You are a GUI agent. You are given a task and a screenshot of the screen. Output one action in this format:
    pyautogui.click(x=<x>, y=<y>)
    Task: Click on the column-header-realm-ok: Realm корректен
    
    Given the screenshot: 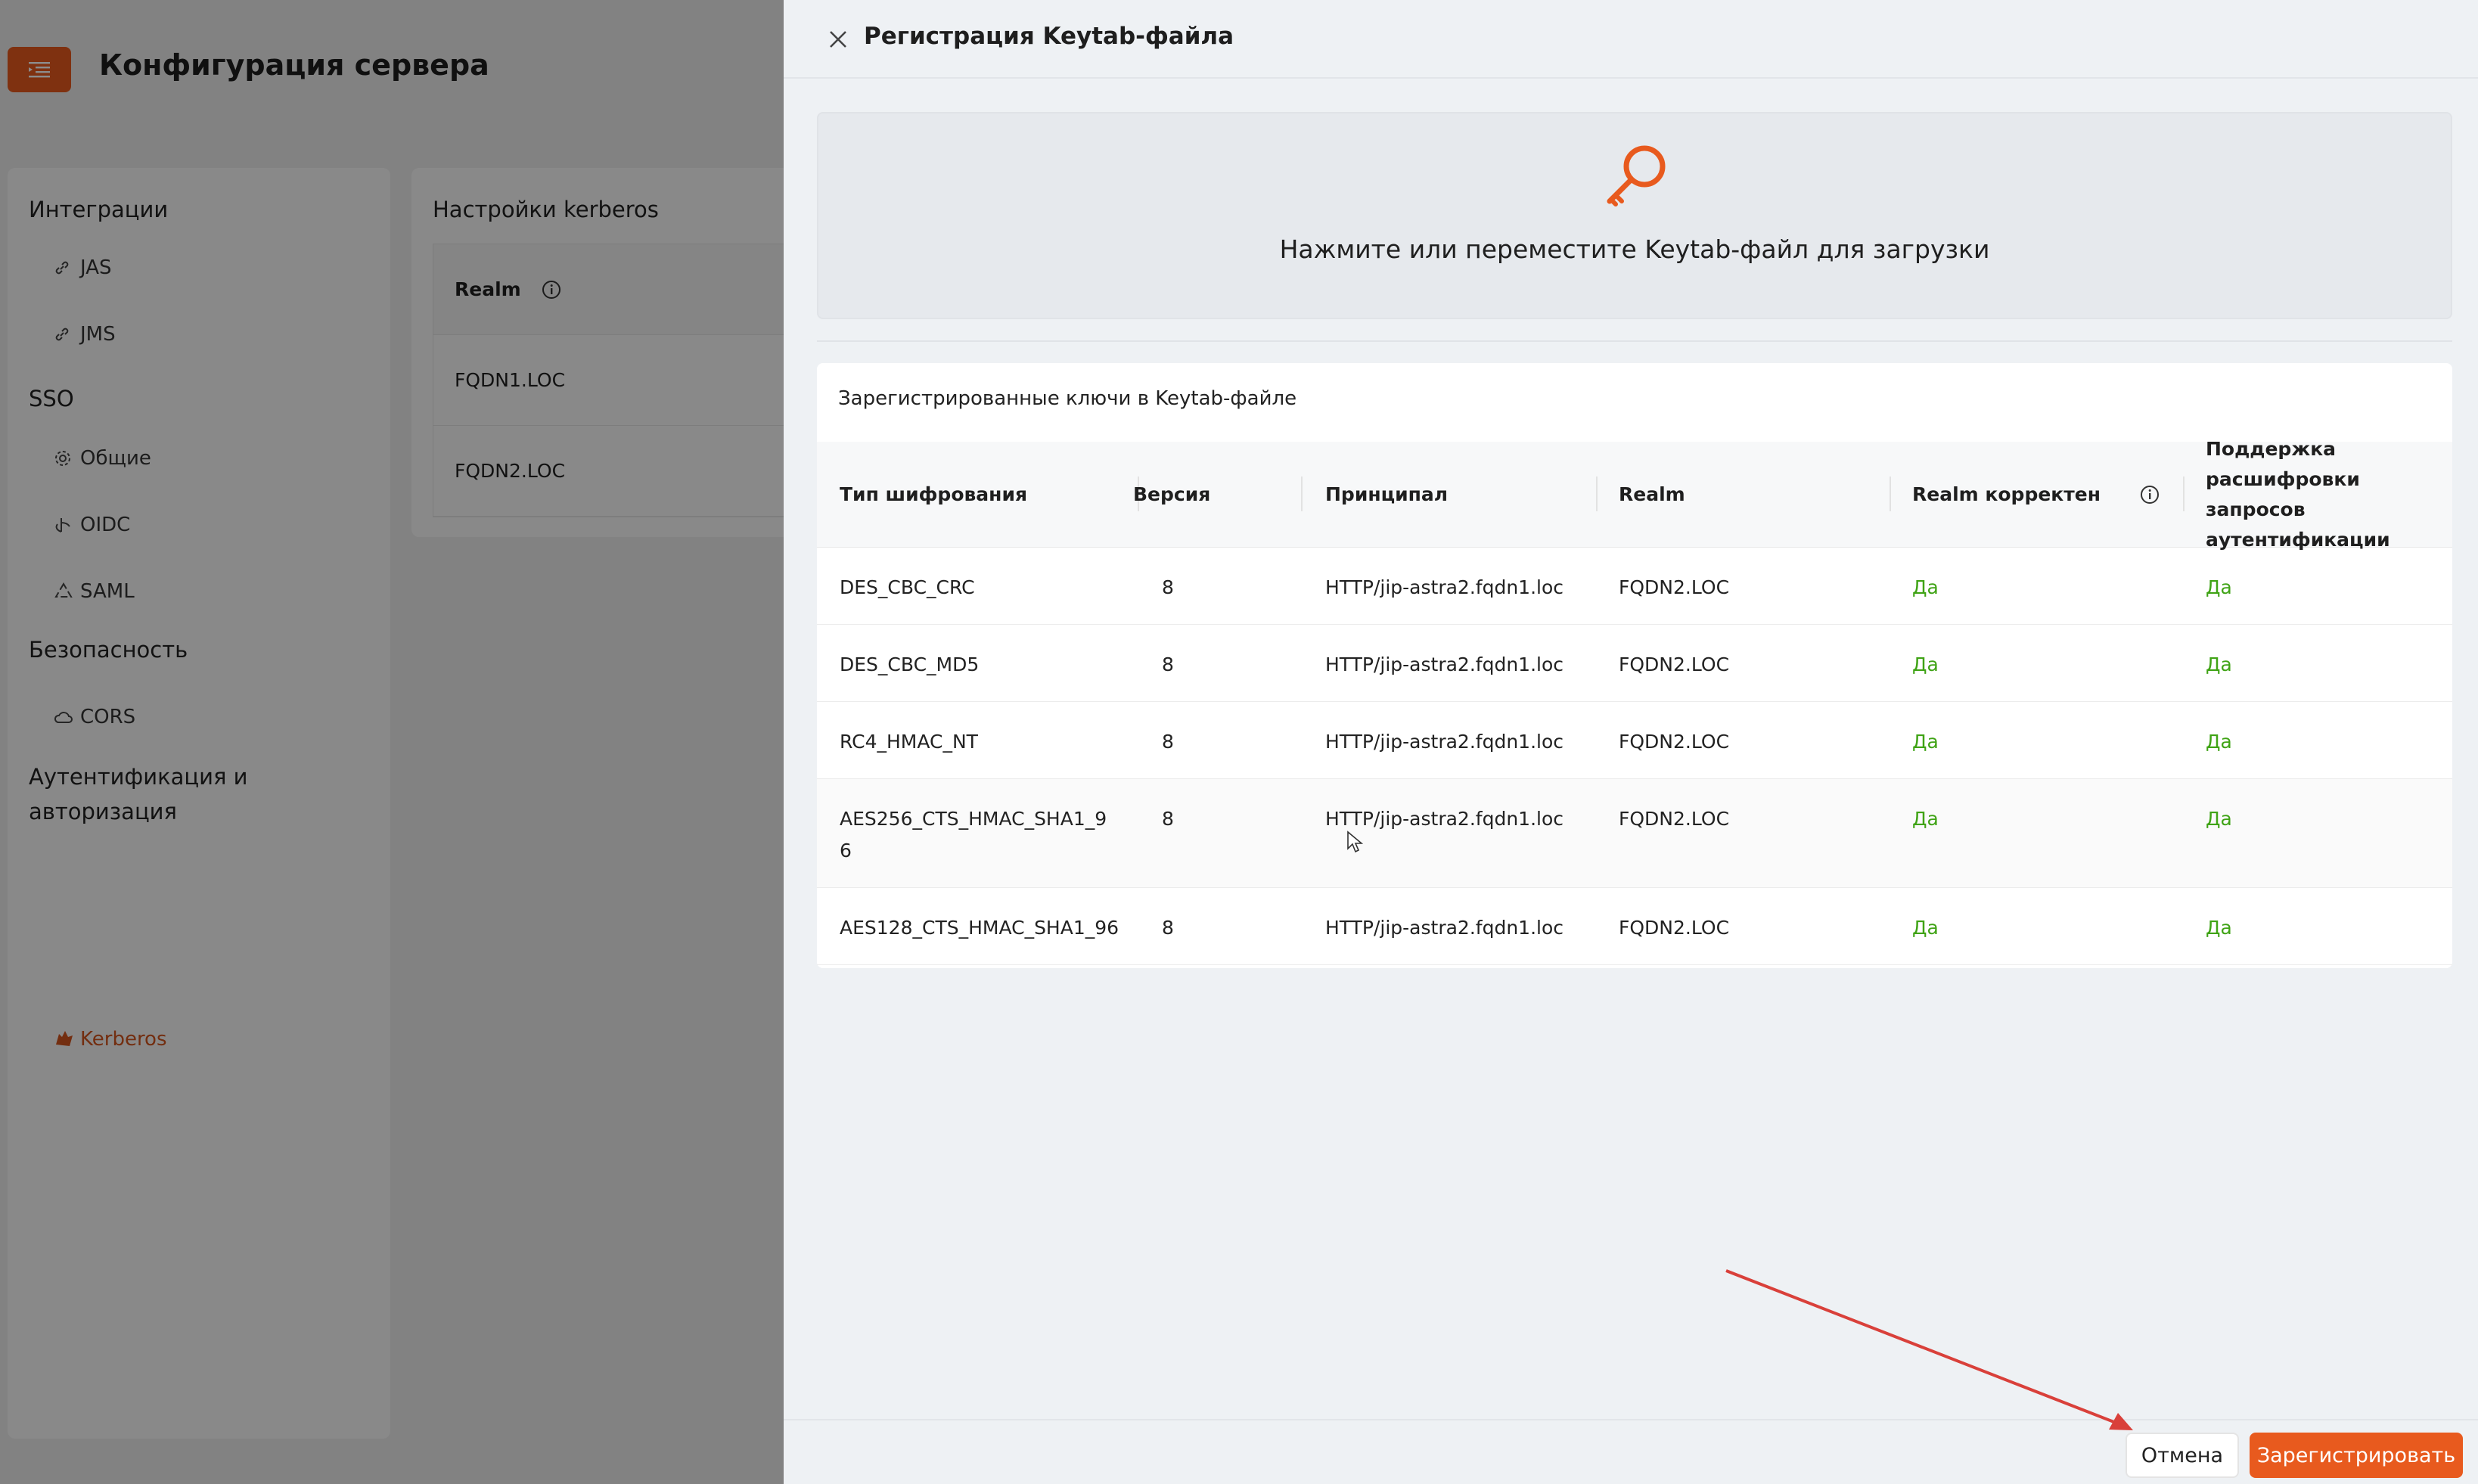 What is the action you would take?
    pyautogui.click(x=2007, y=494)
    